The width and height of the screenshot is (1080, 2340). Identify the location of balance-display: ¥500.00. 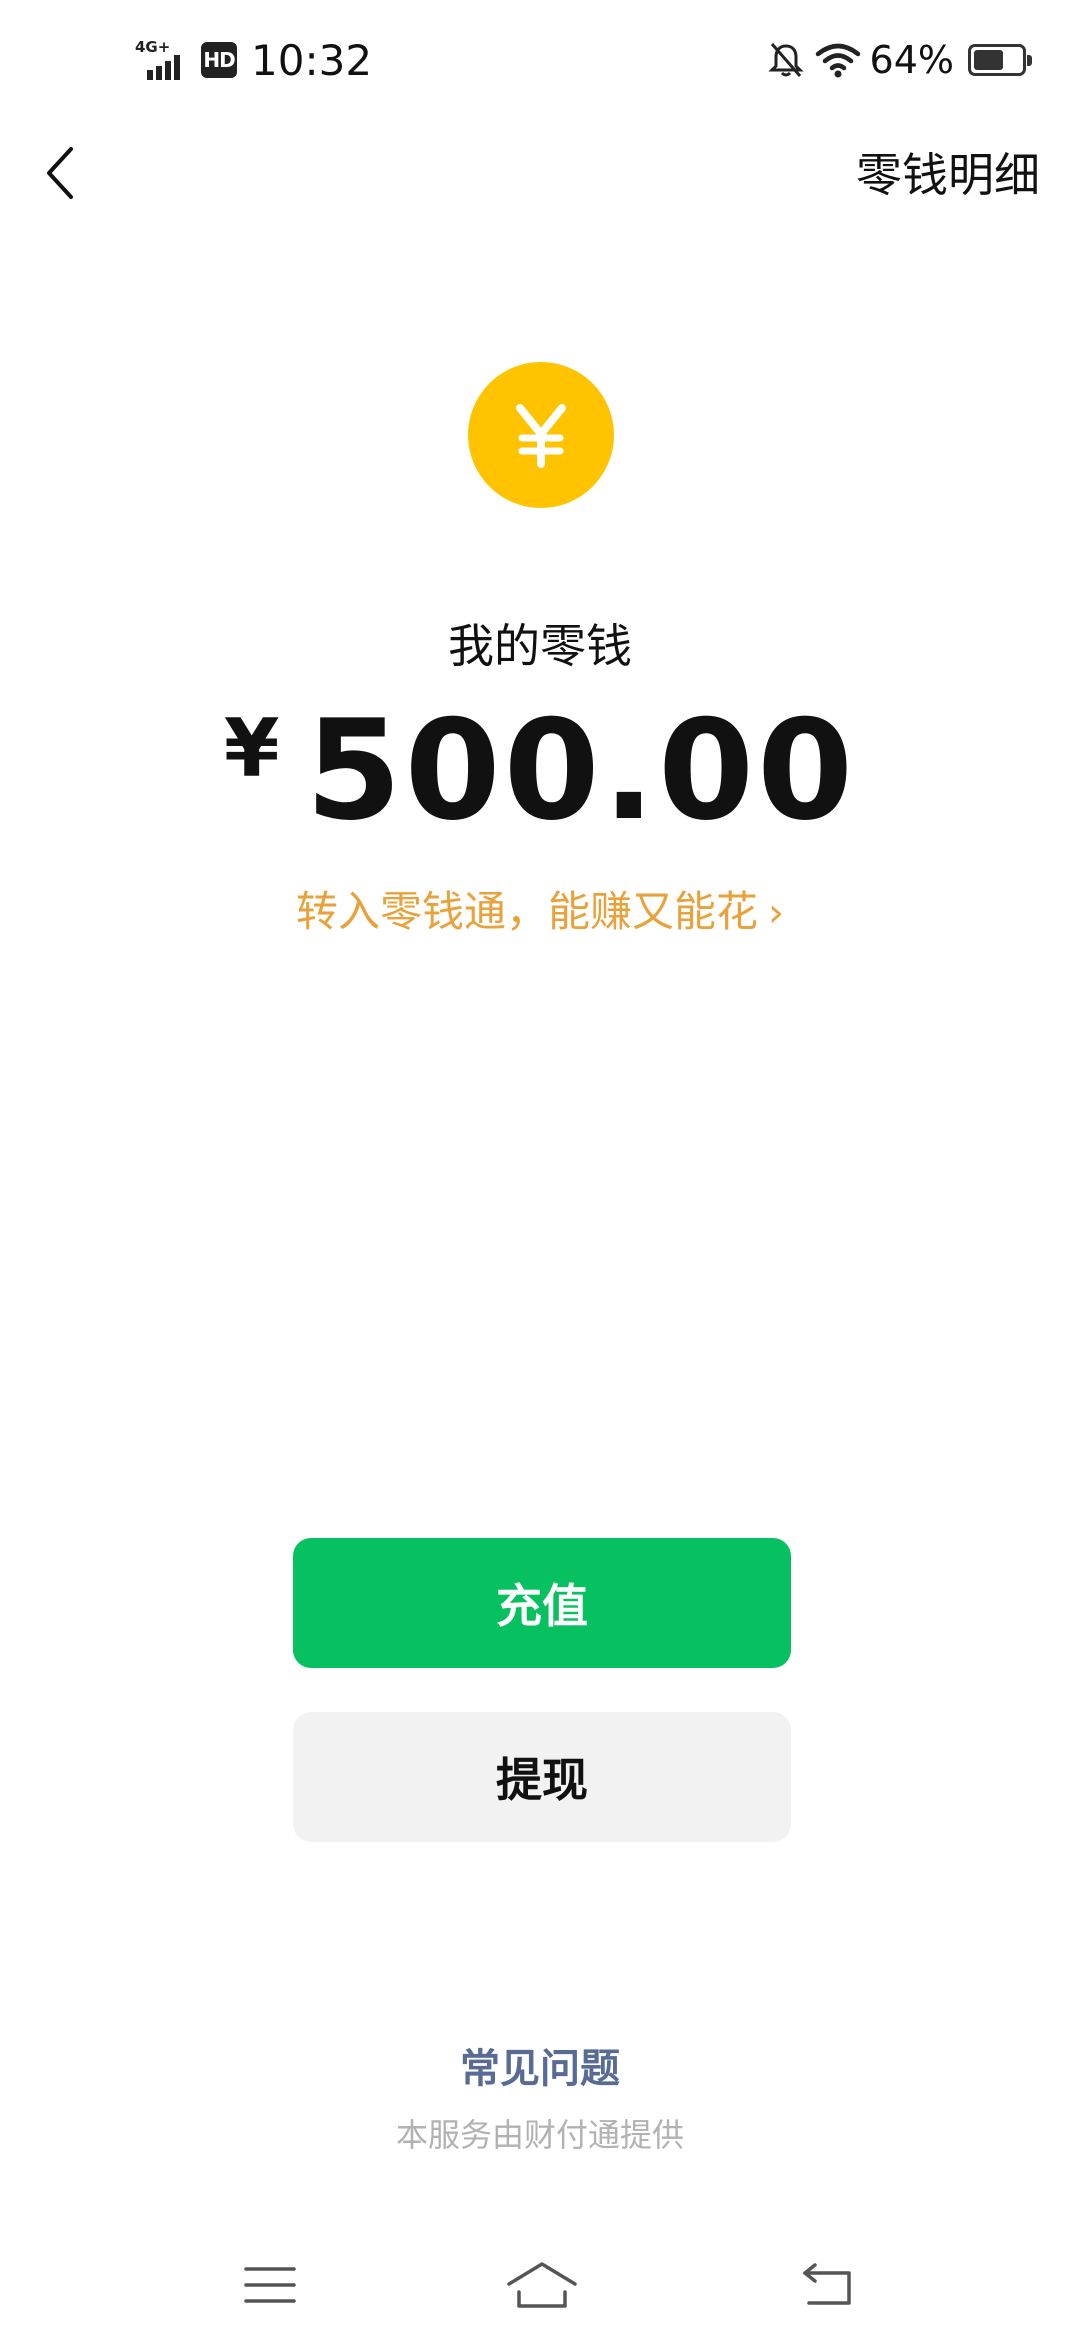
(540, 770).